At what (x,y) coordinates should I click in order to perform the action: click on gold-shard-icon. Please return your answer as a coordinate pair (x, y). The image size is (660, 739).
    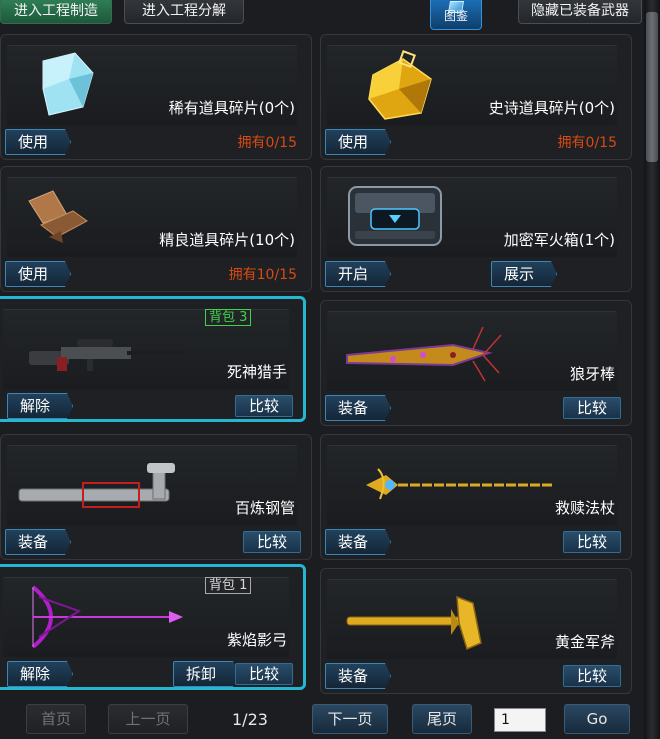
    Looking at the image, I should click on (400, 85).